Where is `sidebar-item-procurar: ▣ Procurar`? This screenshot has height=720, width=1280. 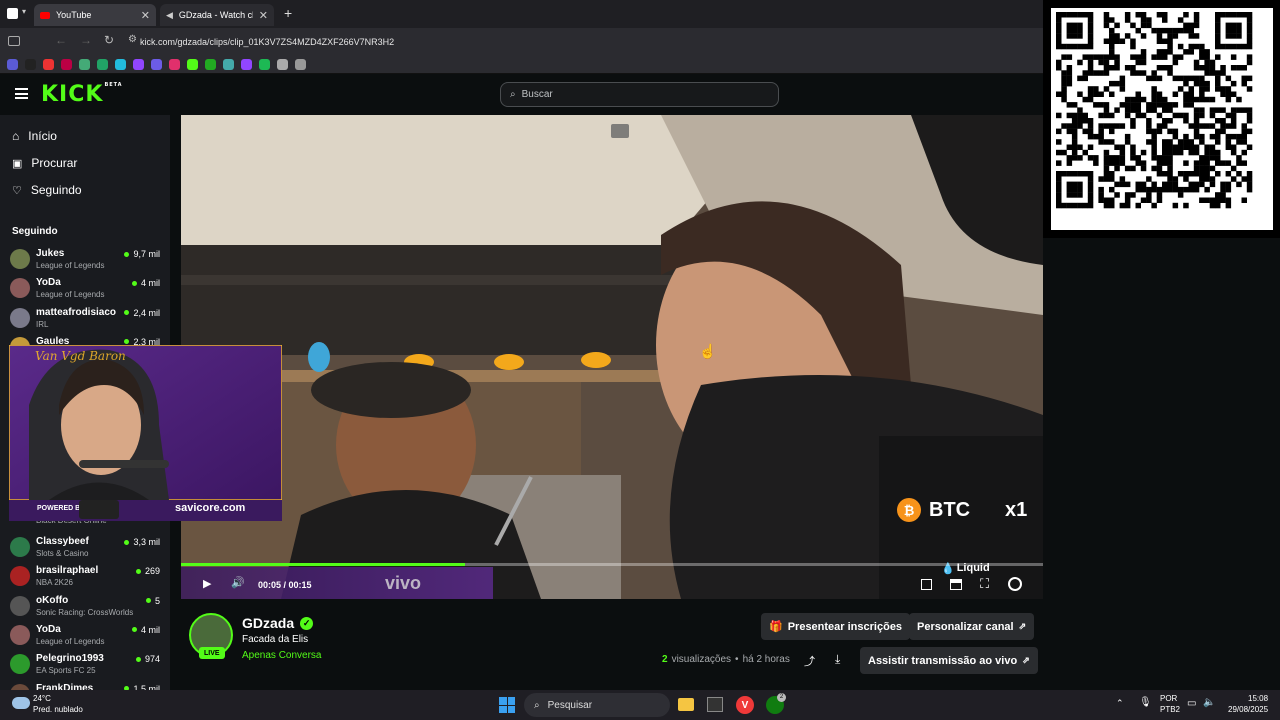 sidebar-item-procurar: ▣ Procurar is located at coordinates (44, 163).